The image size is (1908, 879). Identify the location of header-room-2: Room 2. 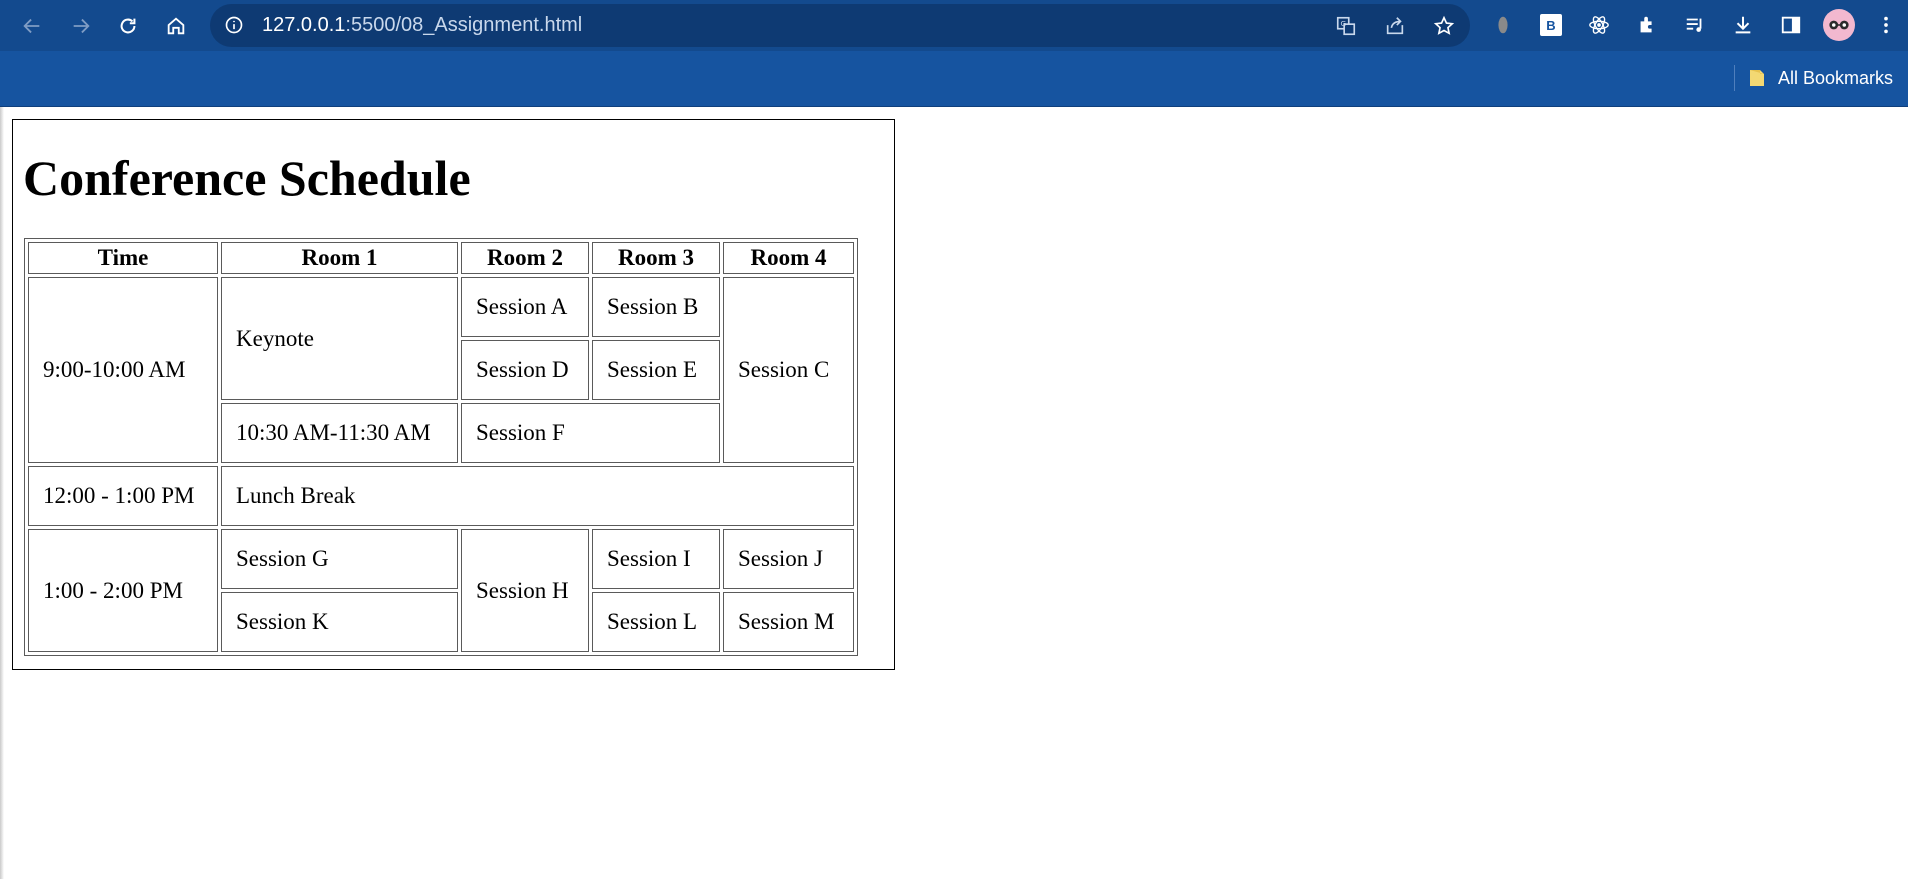
(525, 258).